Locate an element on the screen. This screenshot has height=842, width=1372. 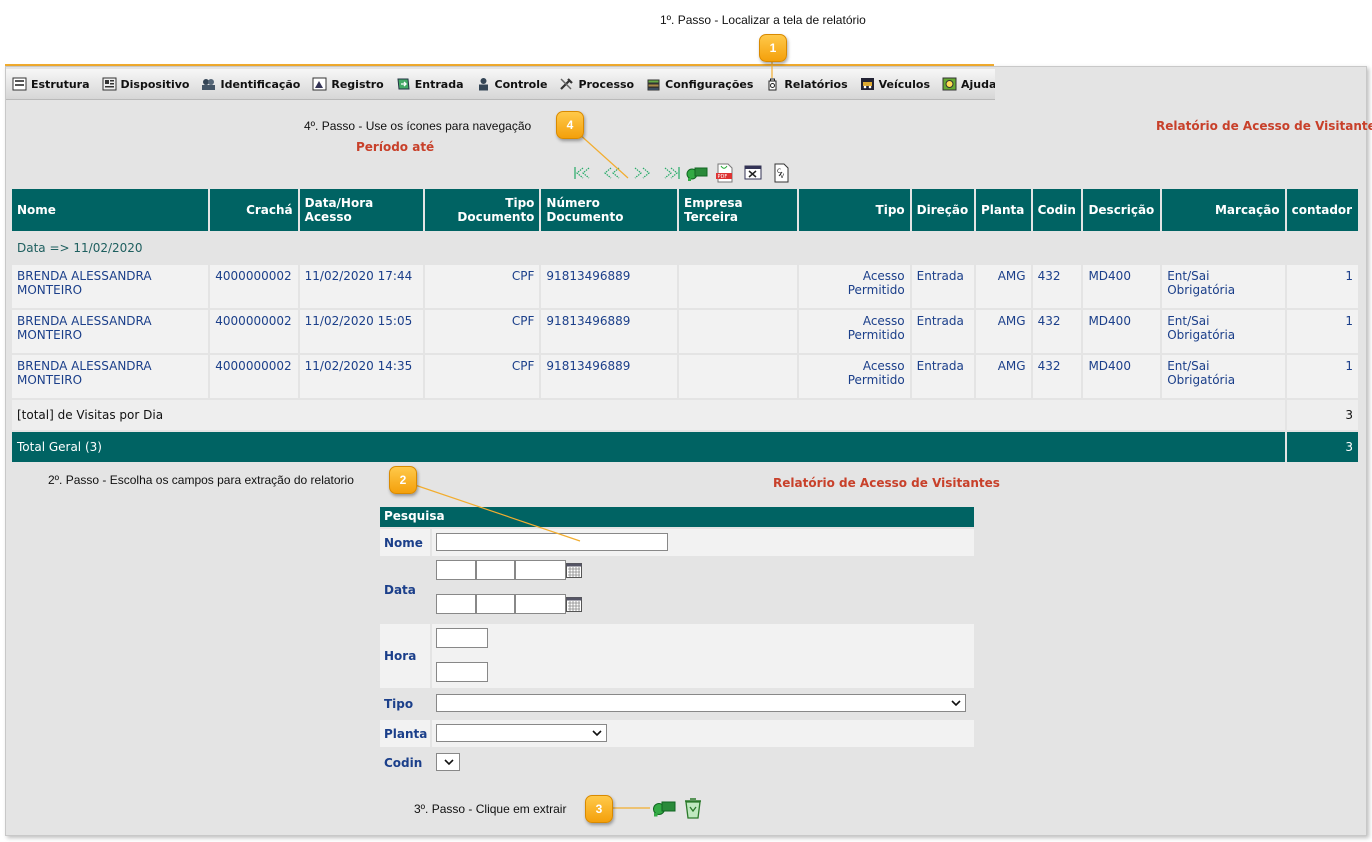
col-empresa-terceira: Empresa Terceira is located at coordinates (738, 210).